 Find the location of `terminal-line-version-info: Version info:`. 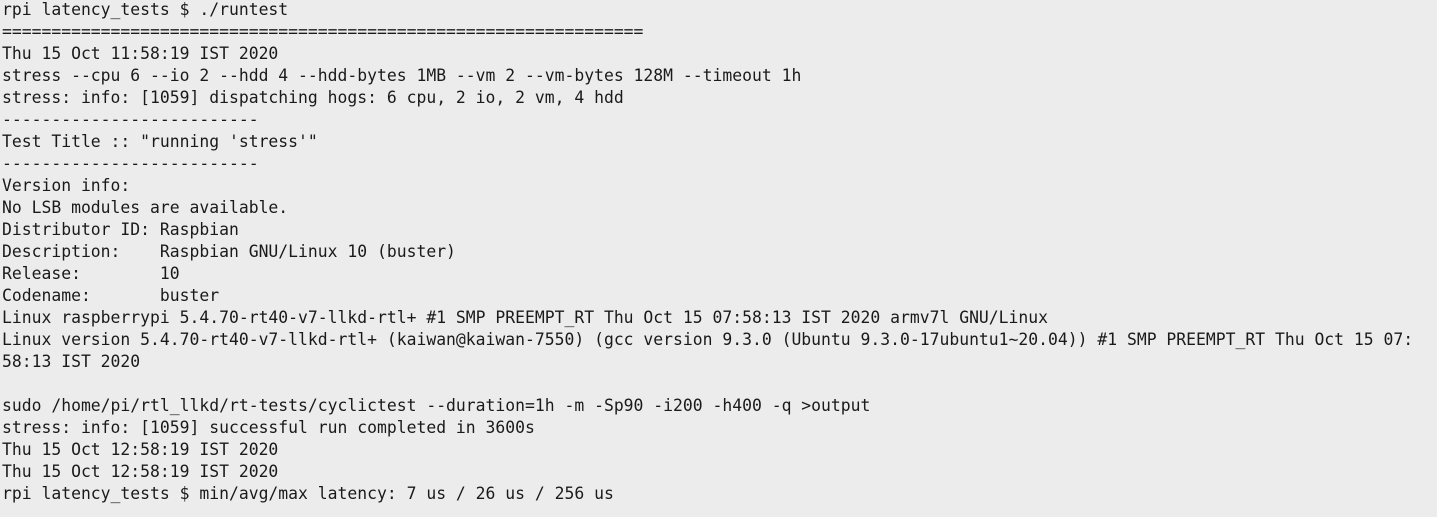

terminal-line-version-info: Version info: is located at coordinates (66, 185).